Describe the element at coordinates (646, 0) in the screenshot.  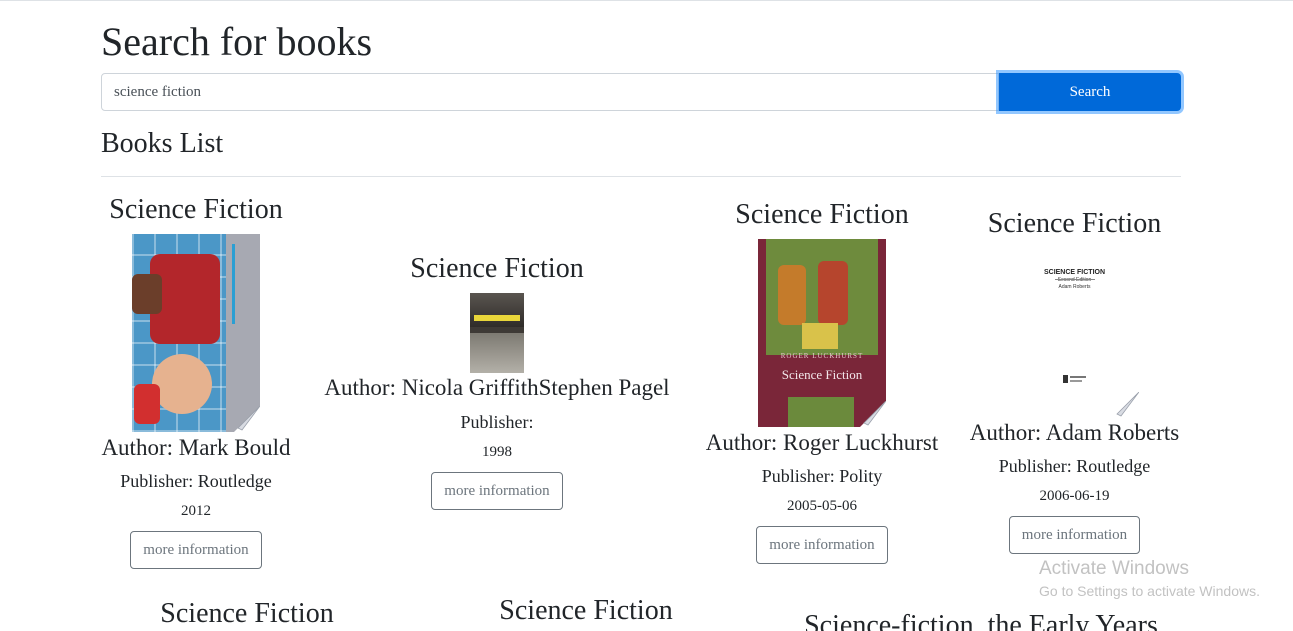
I see `top-border` at that location.